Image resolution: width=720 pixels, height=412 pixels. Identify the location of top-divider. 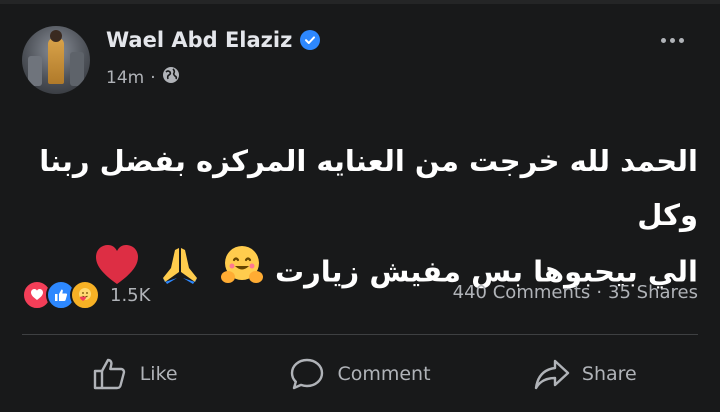
(360, 2).